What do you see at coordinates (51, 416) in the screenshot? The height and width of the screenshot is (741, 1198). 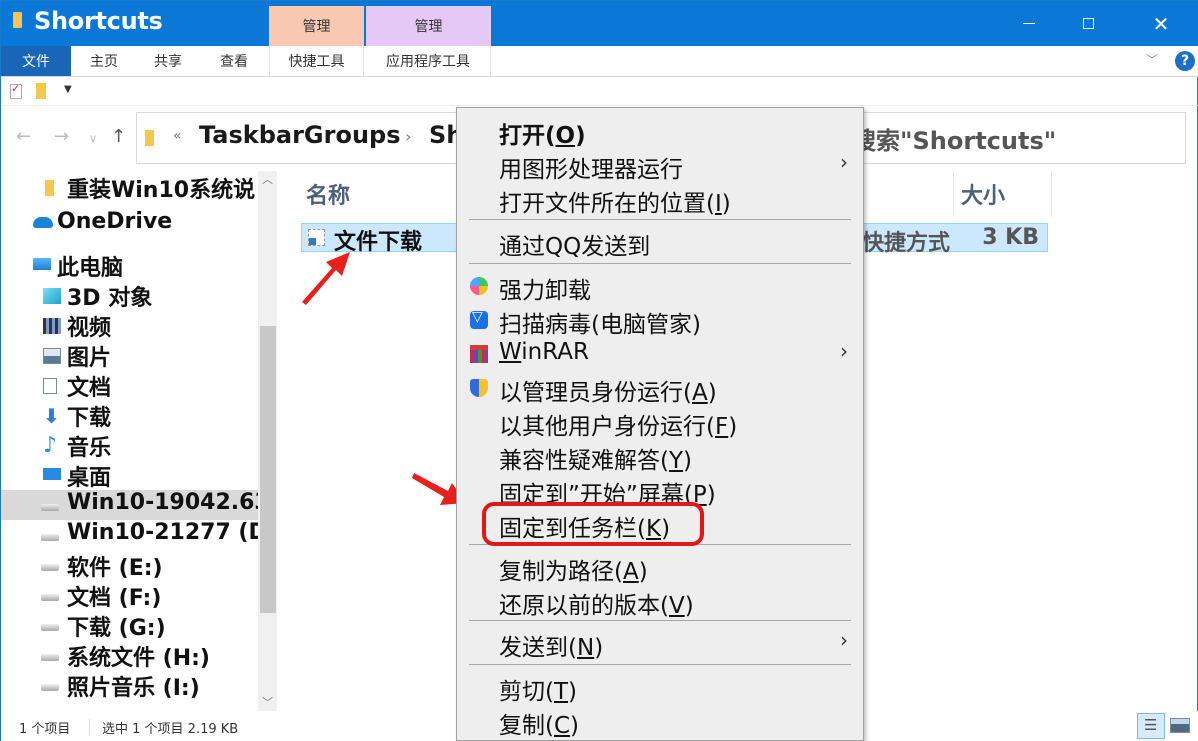 I see `downloads-icon: ⬇` at bounding box center [51, 416].